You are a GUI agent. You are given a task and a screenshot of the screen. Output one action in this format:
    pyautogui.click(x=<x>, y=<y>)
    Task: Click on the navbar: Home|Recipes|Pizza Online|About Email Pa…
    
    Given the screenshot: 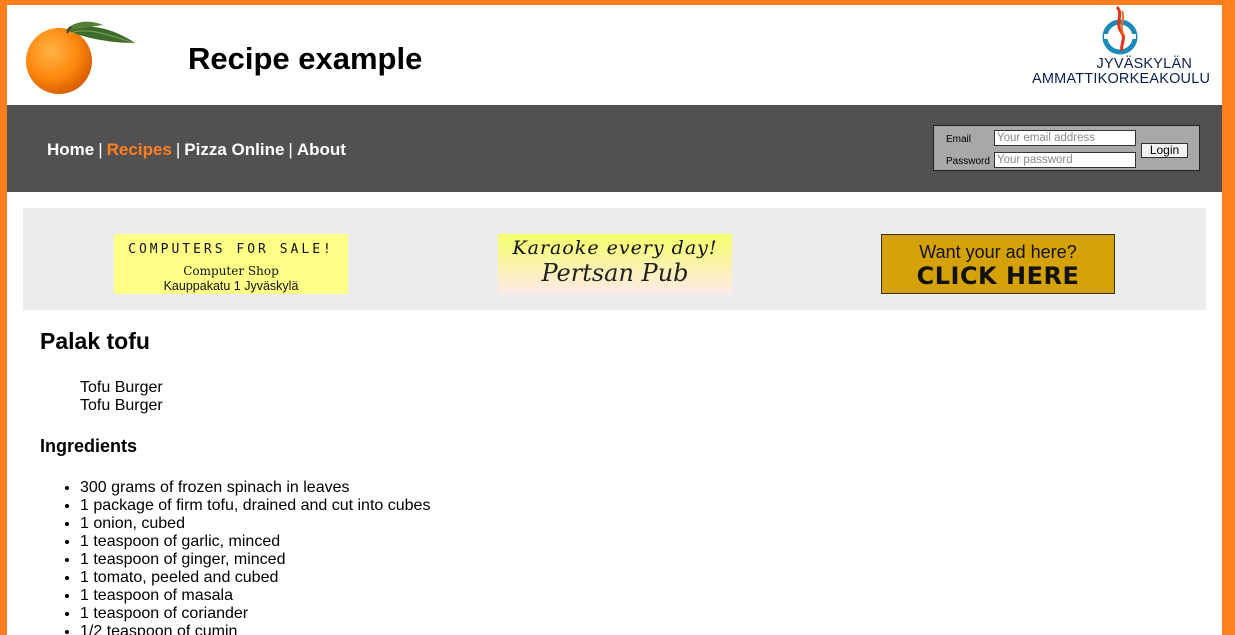 What is the action you would take?
    pyautogui.click(x=614, y=148)
    